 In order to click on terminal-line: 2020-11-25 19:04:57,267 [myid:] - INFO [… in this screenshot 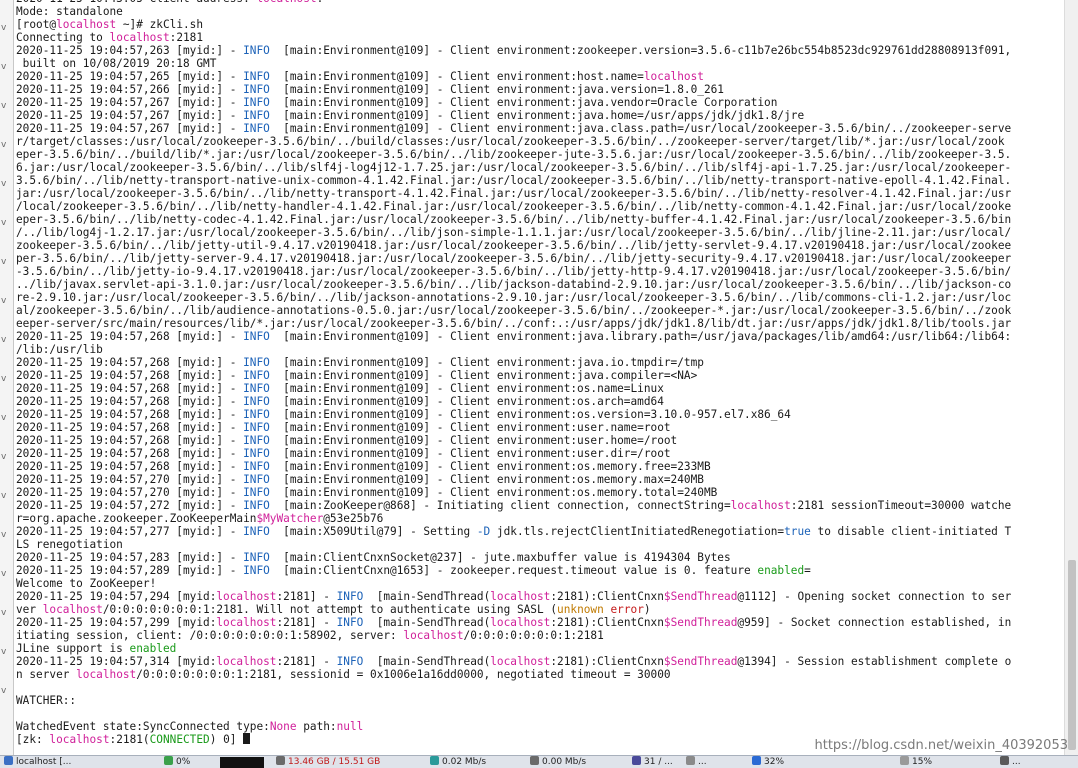, I will do `click(513, 128)`.